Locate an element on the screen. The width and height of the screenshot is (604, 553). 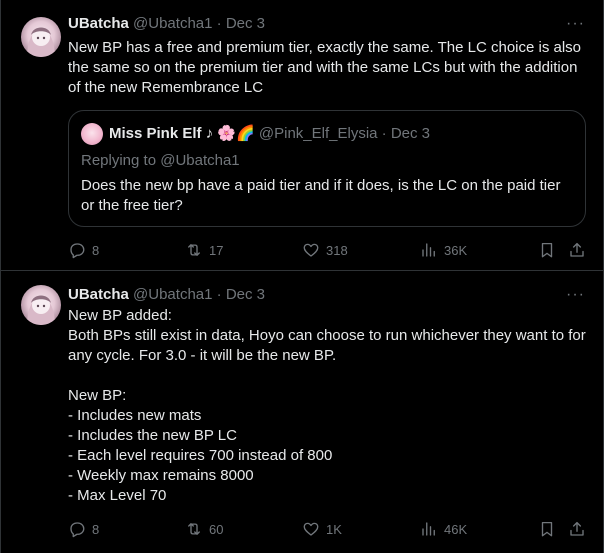
views-count: 46K is located at coordinates (456, 529).